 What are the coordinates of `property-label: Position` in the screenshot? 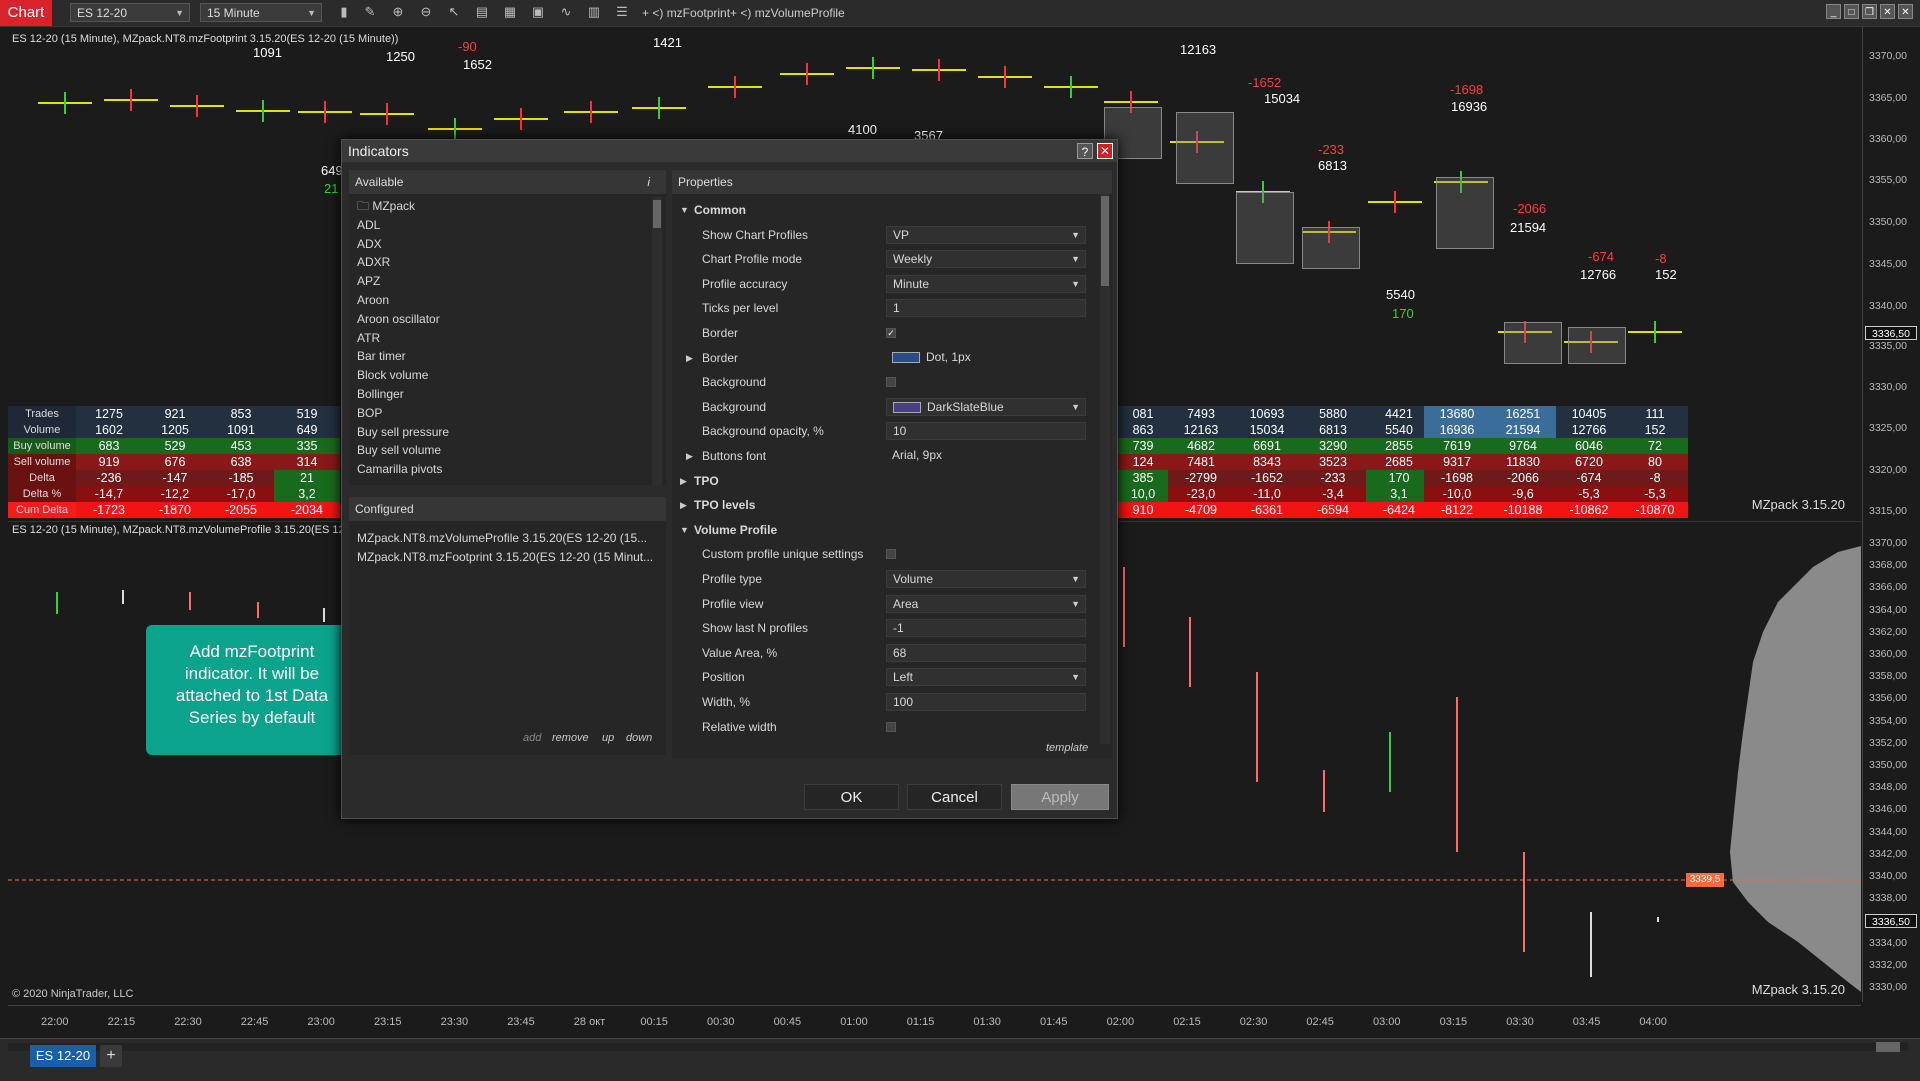 It's located at (723, 677).